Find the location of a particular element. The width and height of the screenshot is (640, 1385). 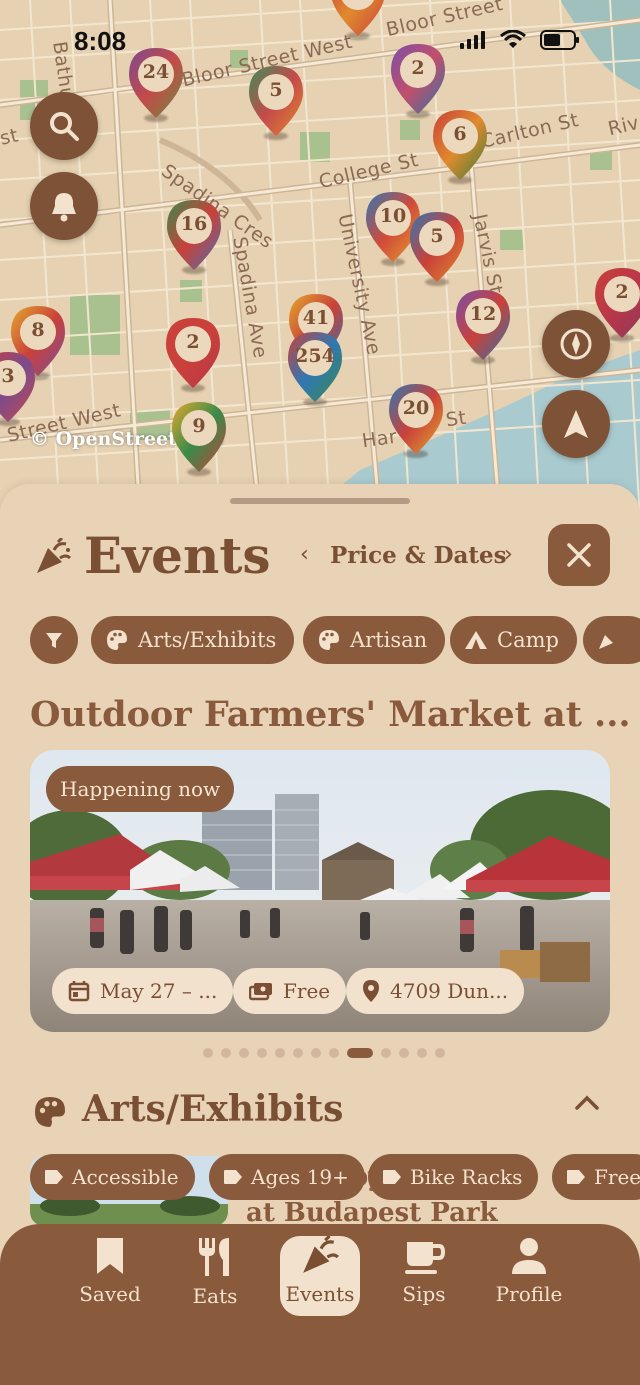

chip-label: Arts/Exhibits is located at coordinates (207, 640).